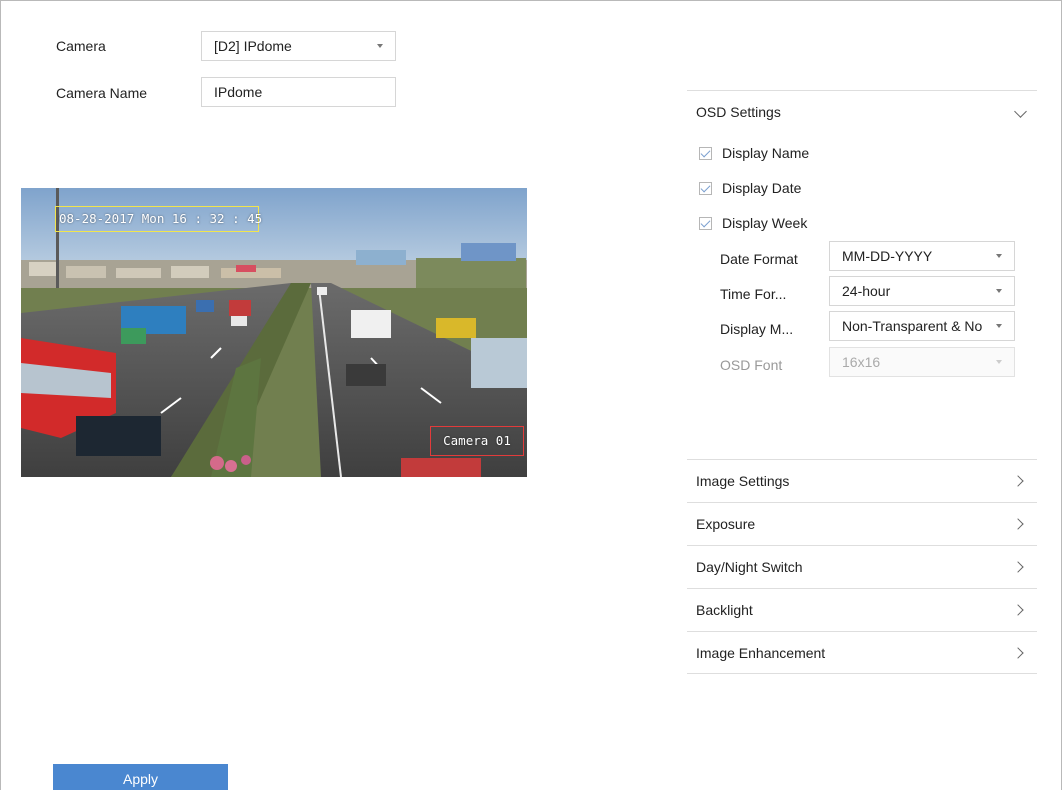  What do you see at coordinates (140, 777) in the screenshot?
I see `apply-button: Apply` at bounding box center [140, 777].